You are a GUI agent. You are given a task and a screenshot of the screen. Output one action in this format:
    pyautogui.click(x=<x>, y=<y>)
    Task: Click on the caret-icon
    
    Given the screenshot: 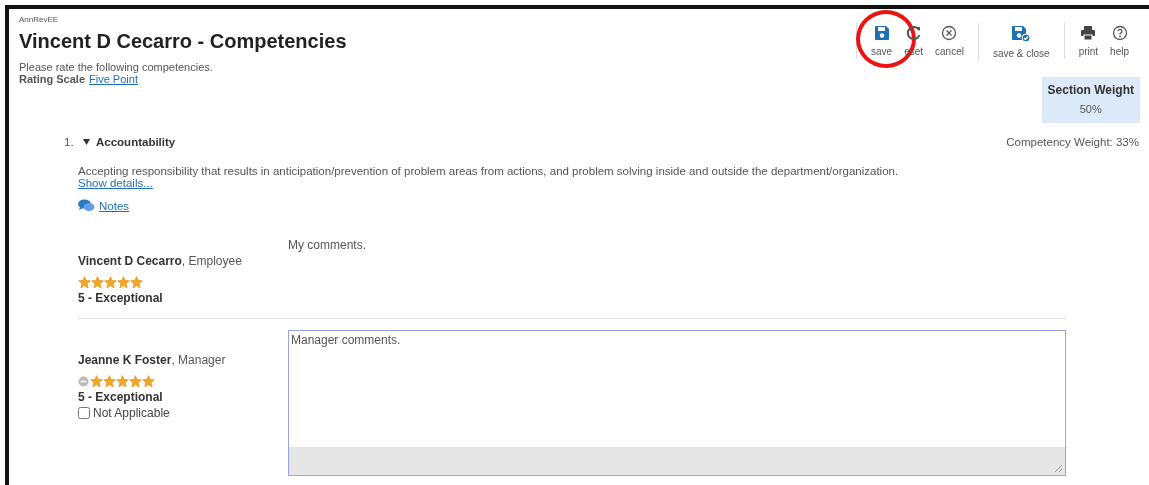 What is the action you would take?
    pyautogui.click(x=86, y=142)
    